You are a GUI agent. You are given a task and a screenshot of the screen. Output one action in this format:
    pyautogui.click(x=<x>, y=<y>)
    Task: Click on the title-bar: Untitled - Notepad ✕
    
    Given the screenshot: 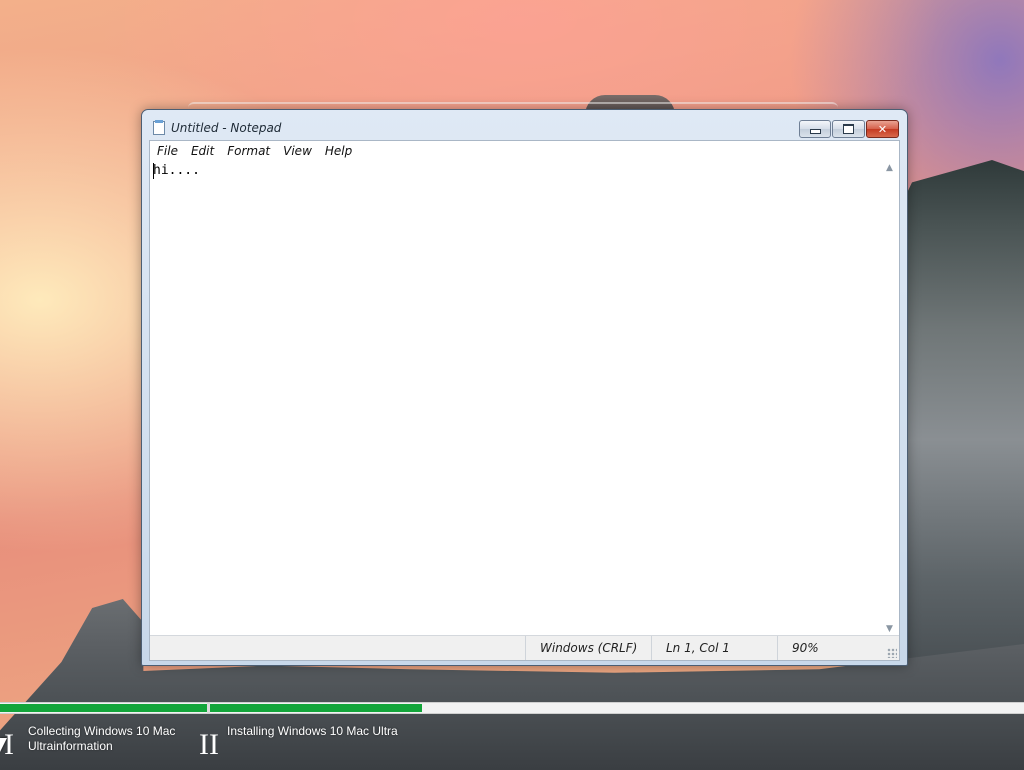 What is the action you would take?
    pyautogui.click(x=524, y=125)
    